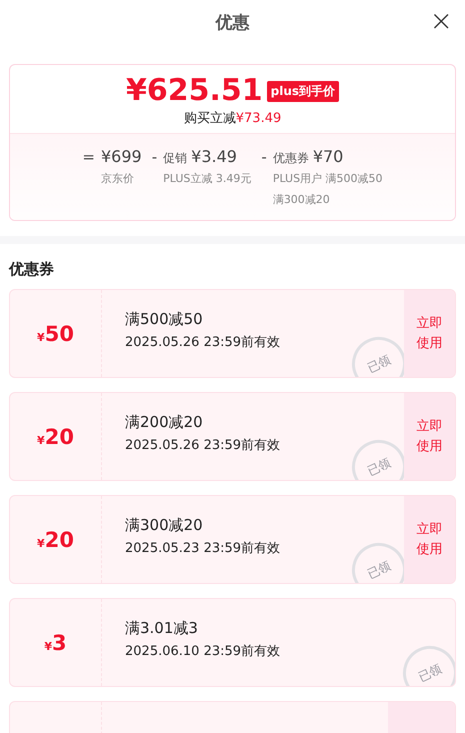 The width and height of the screenshot is (465, 733). What do you see at coordinates (214, 157) in the screenshot?
I see `breakdown-amount: ¥3.49` at bounding box center [214, 157].